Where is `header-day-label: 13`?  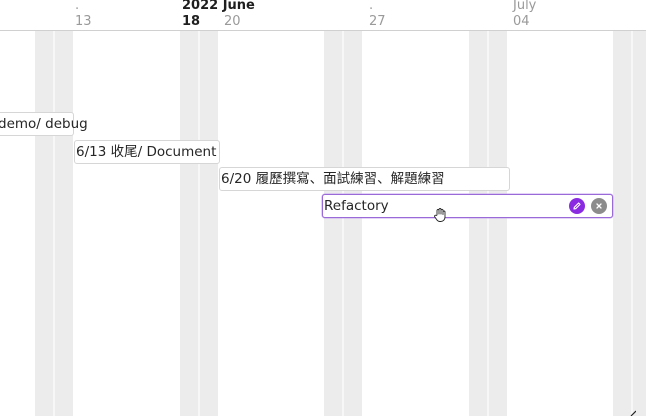 header-day-label: 13 is located at coordinates (83, 21).